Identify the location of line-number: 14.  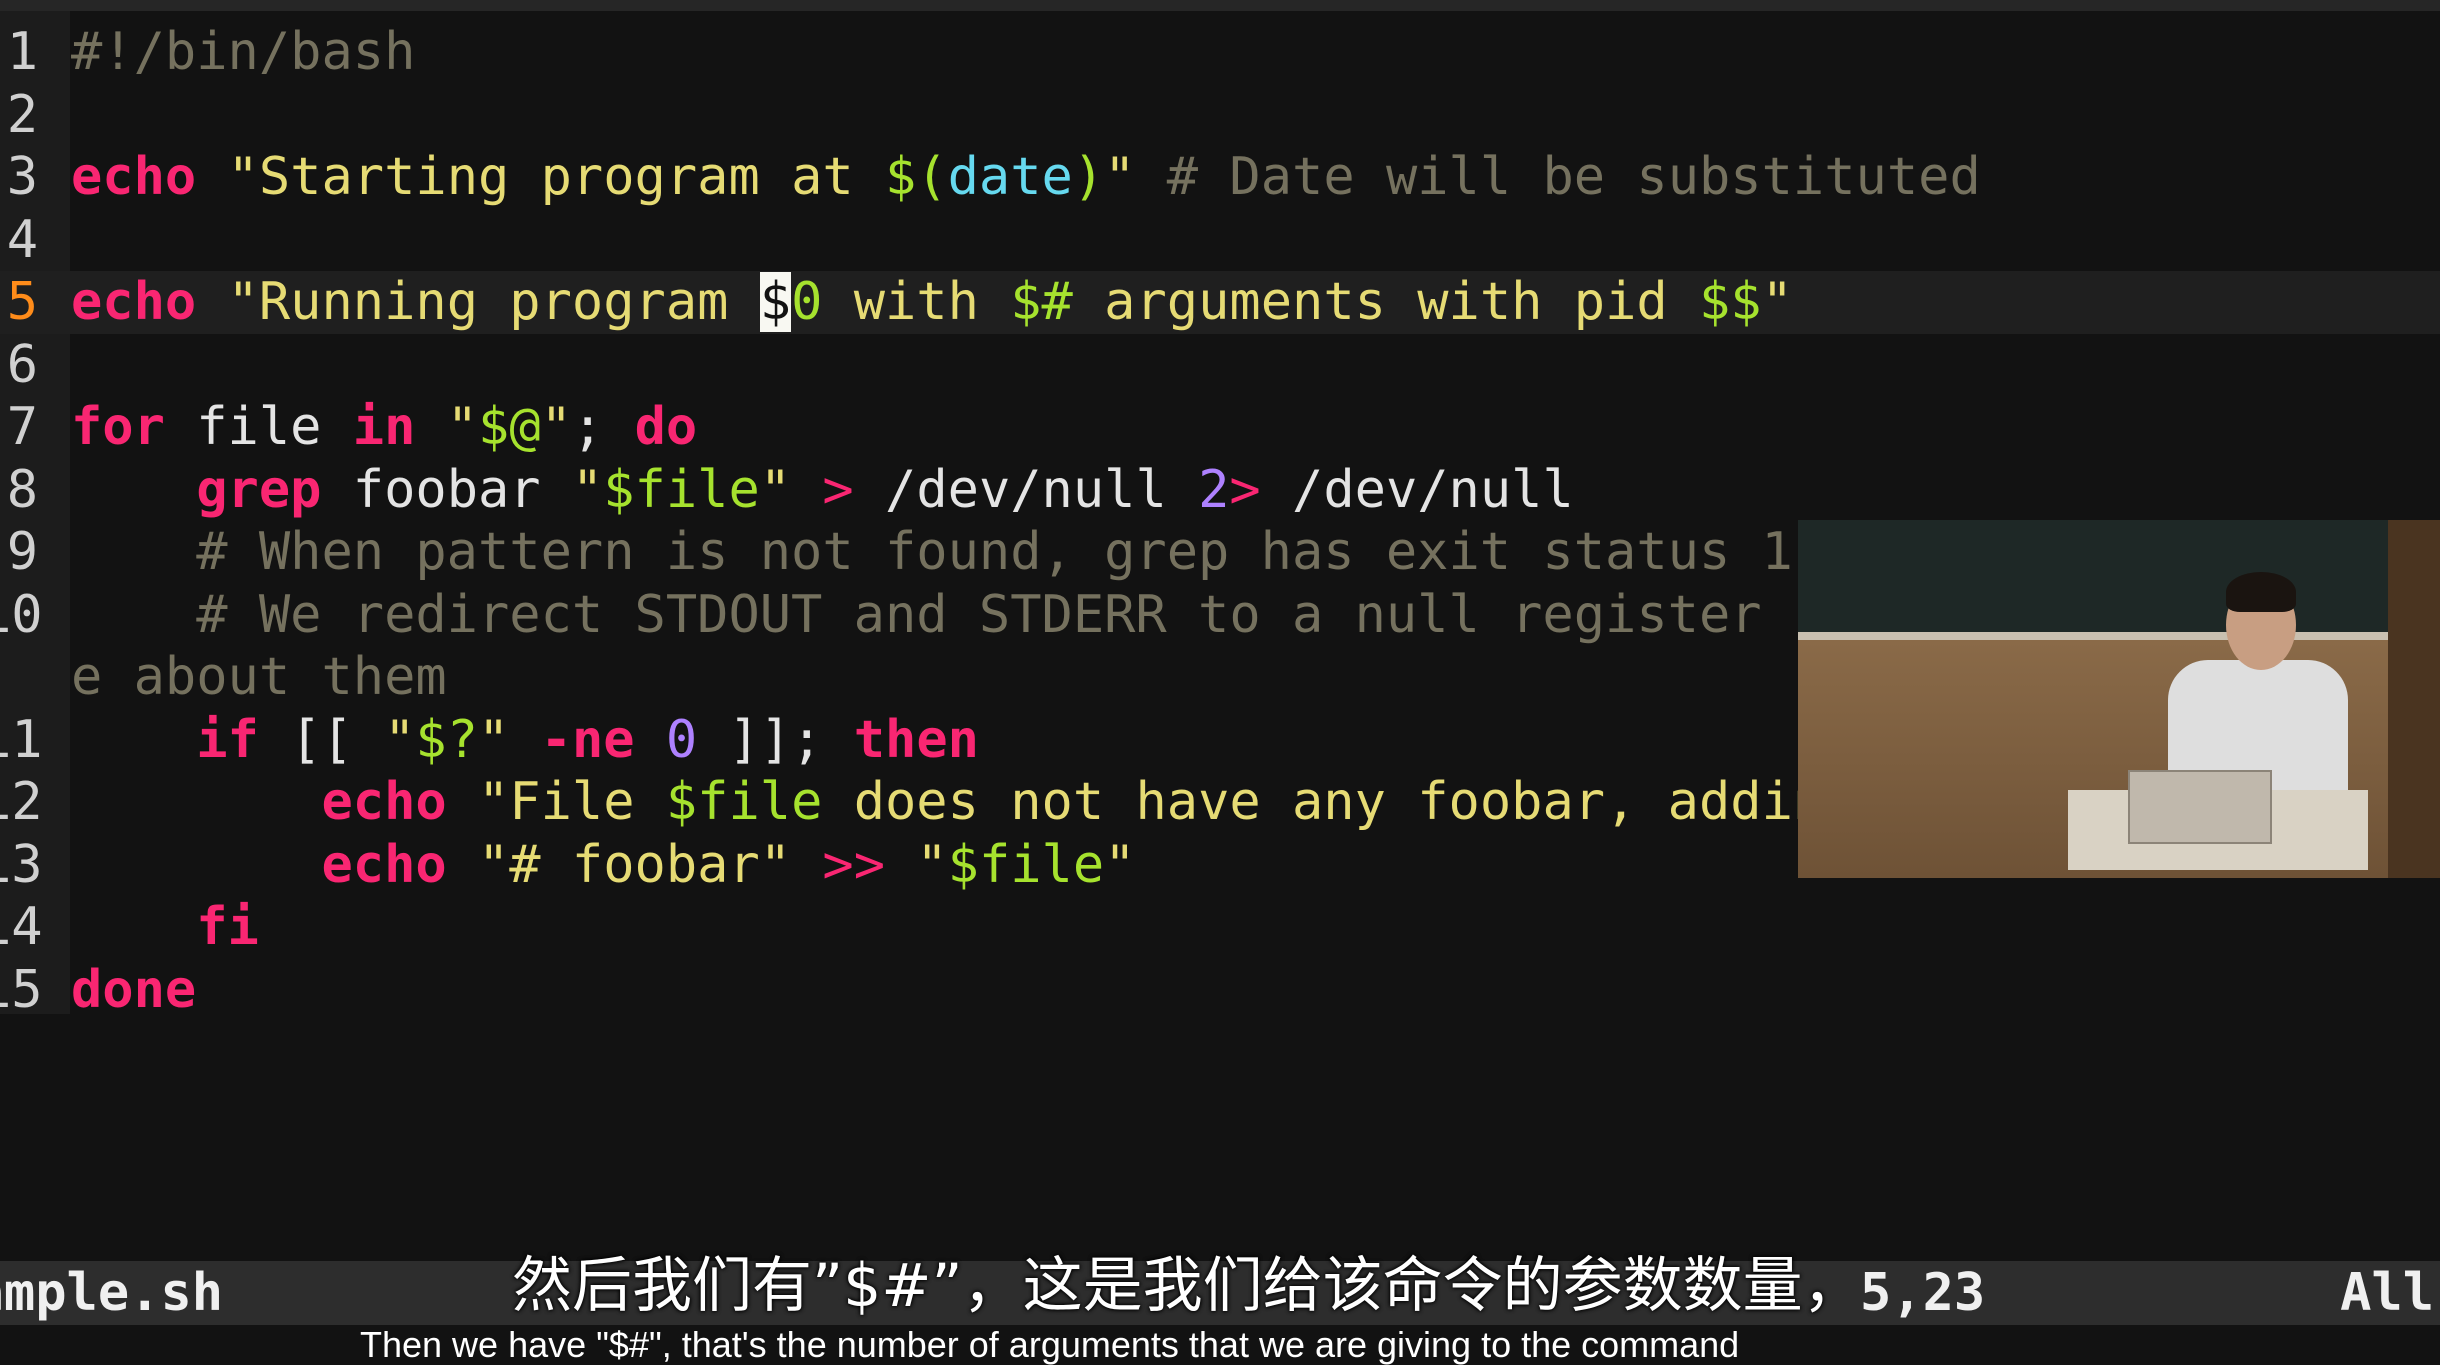
(21, 927).